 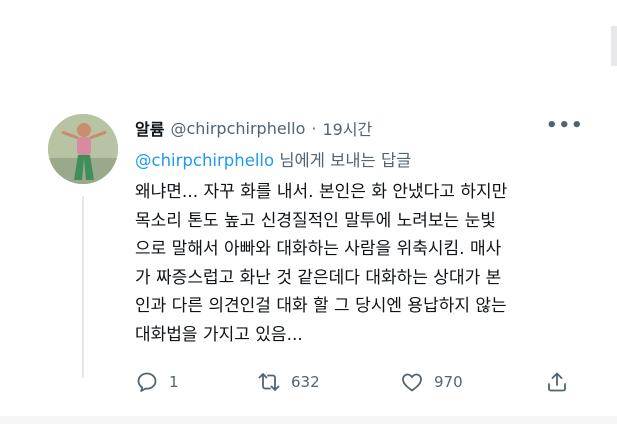 What do you see at coordinates (174, 382) in the screenshot?
I see `reply-count: 1` at bounding box center [174, 382].